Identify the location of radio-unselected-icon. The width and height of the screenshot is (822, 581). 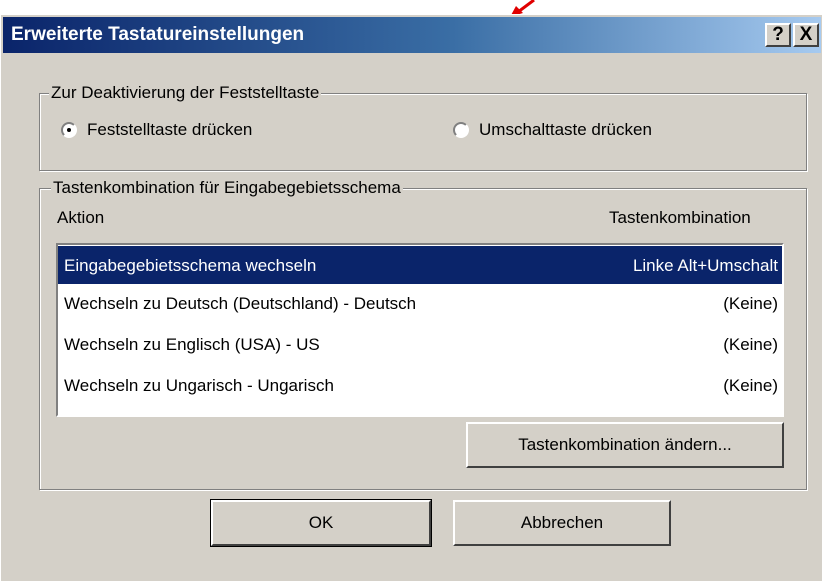
(461, 130).